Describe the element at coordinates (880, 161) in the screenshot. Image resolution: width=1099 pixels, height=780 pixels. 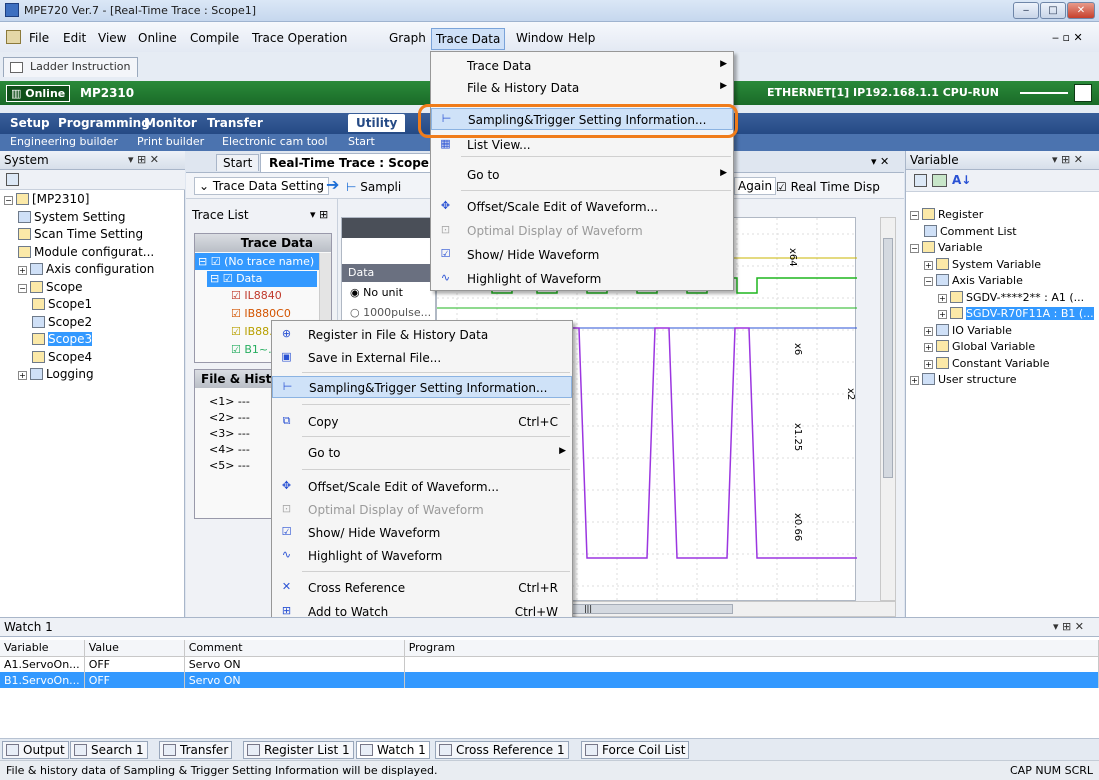
I see `document-tab-controls: ▾ ✕` at that location.